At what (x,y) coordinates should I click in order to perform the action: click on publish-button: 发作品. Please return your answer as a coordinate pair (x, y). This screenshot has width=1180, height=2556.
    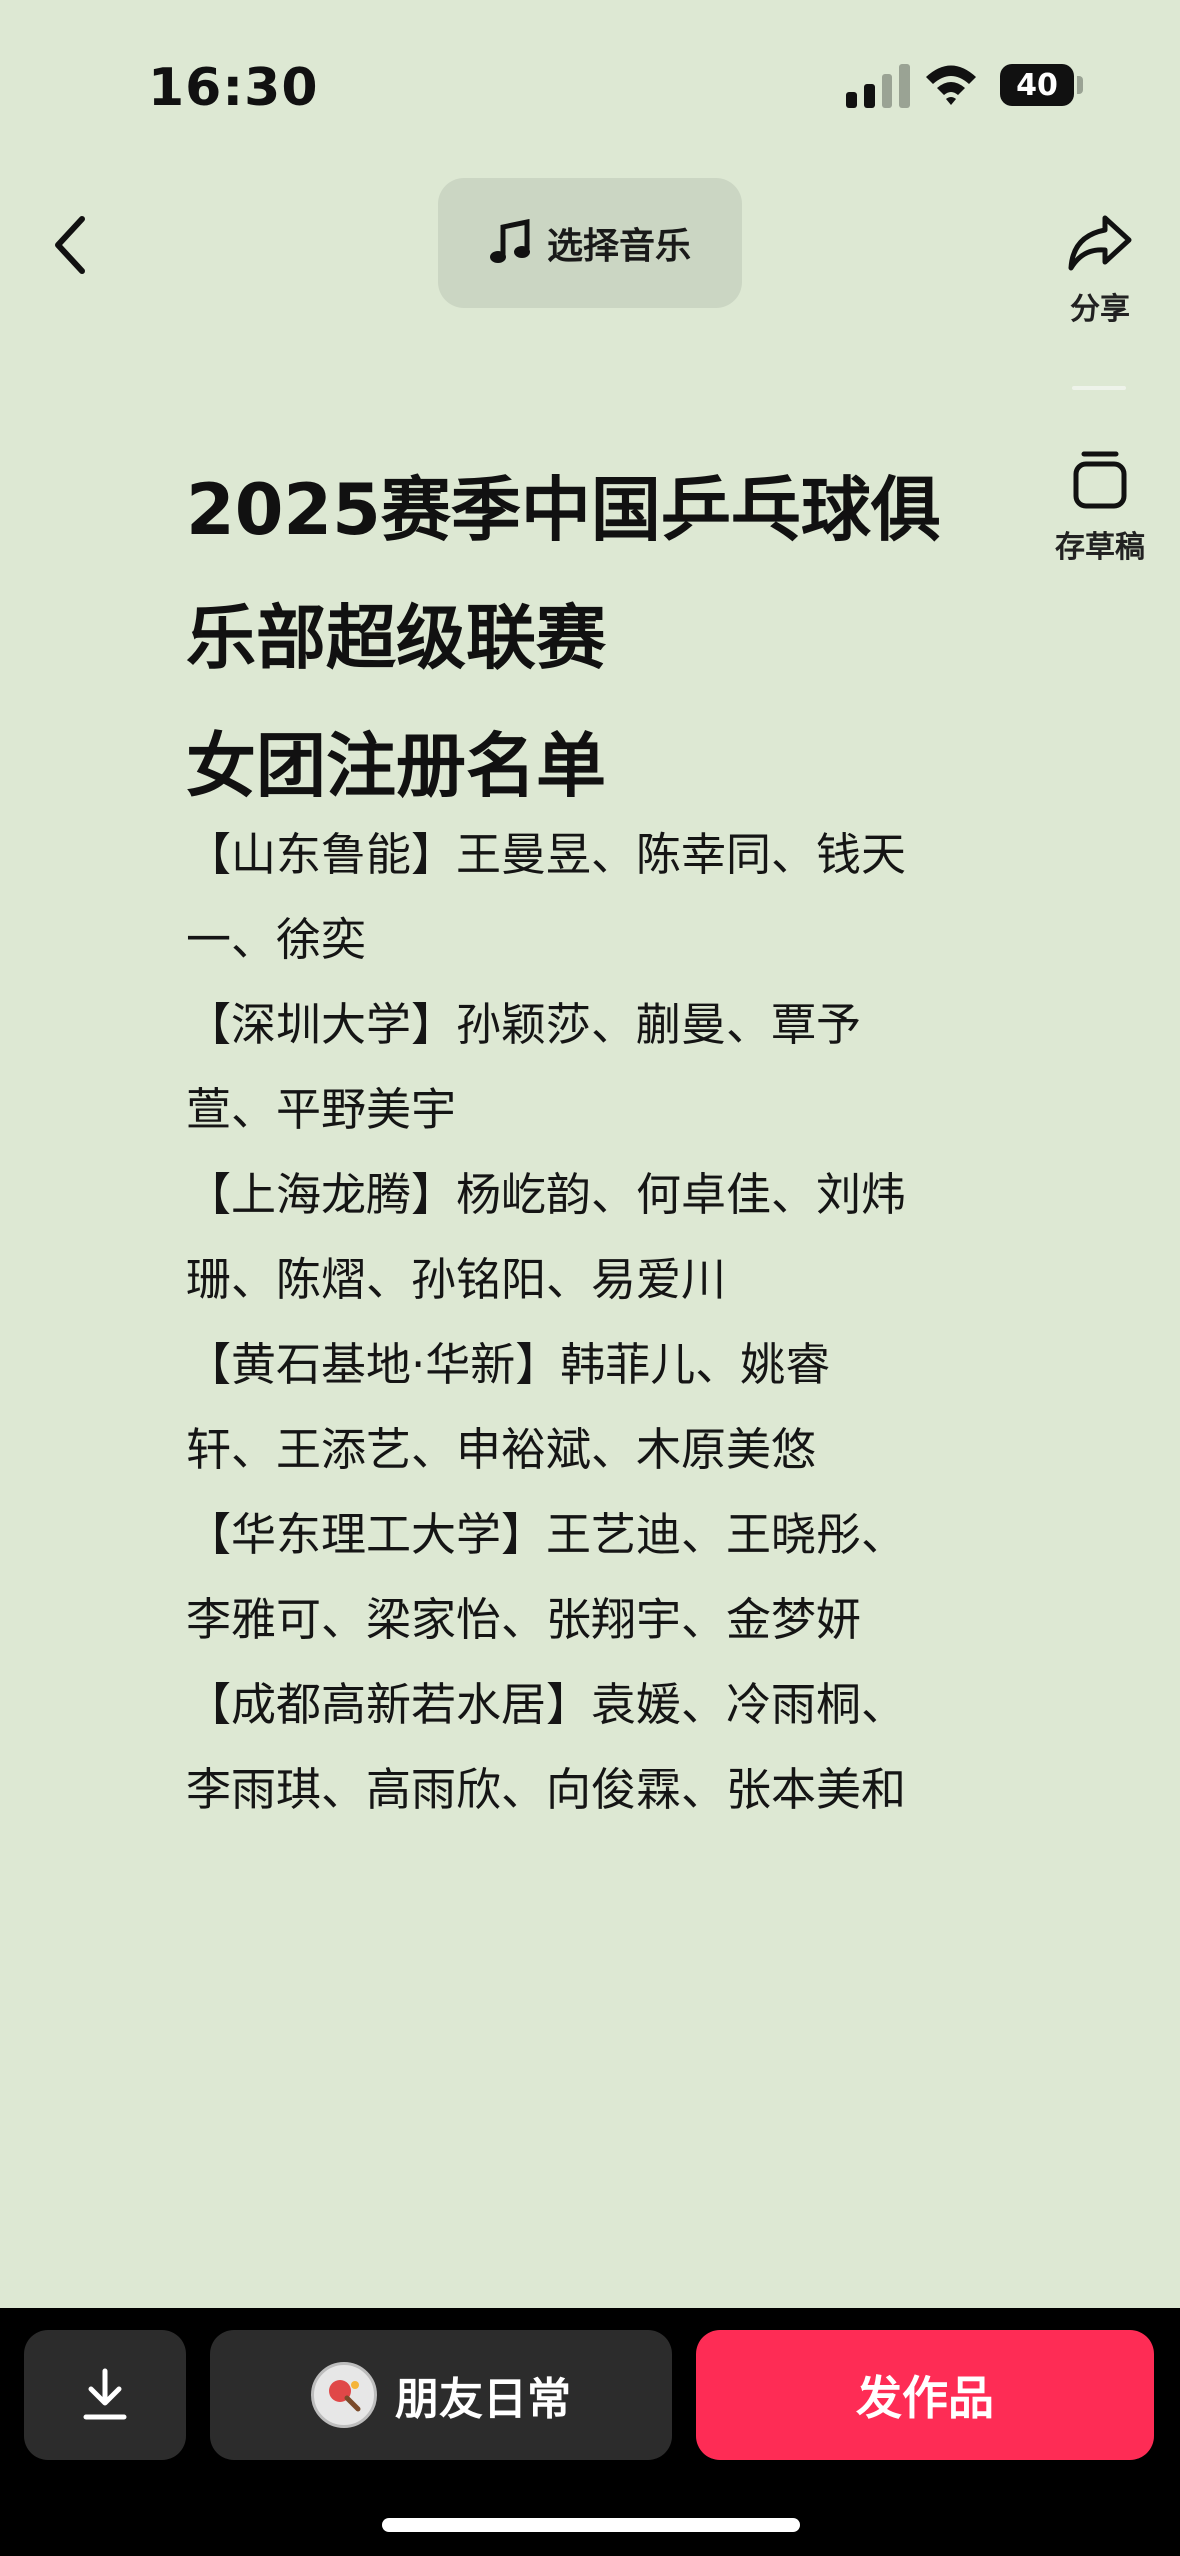
    Looking at the image, I should click on (925, 2395).